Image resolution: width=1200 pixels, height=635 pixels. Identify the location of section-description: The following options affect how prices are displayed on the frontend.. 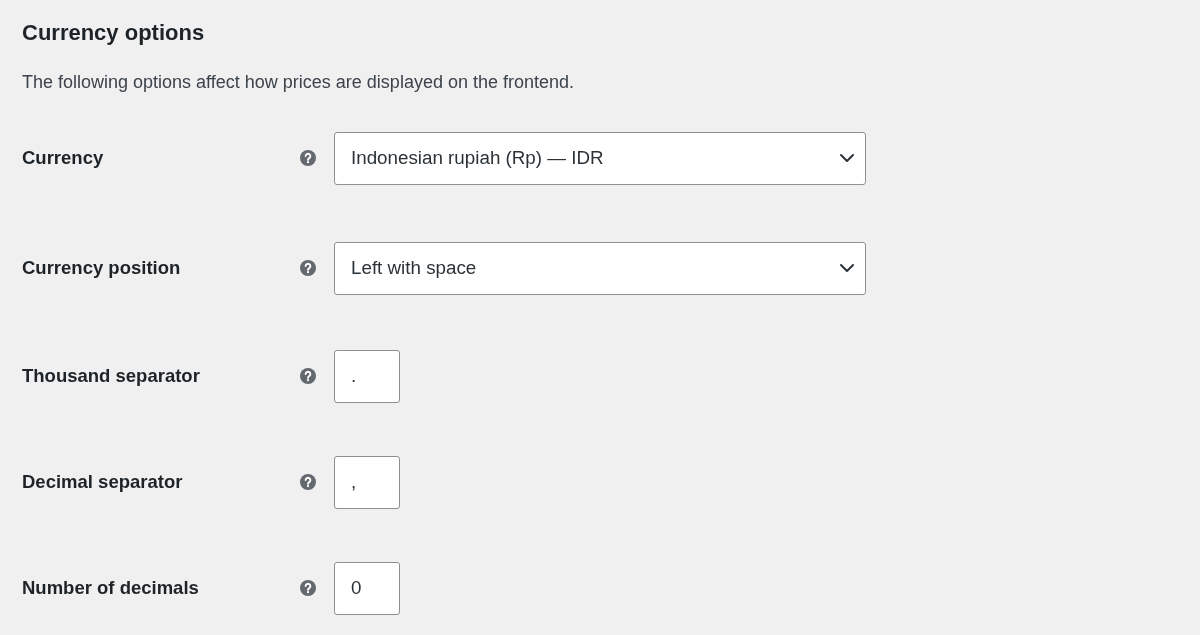
(298, 82).